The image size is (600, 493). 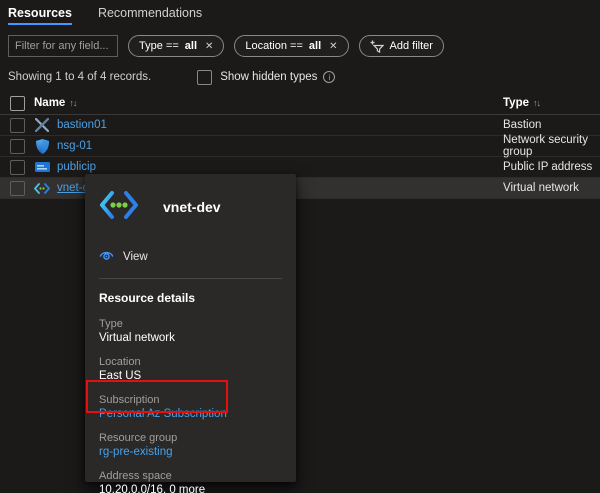 What do you see at coordinates (152, 488) in the screenshot?
I see `field-value: 10.20.0.0/16, 0 more` at bounding box center [152, 488].